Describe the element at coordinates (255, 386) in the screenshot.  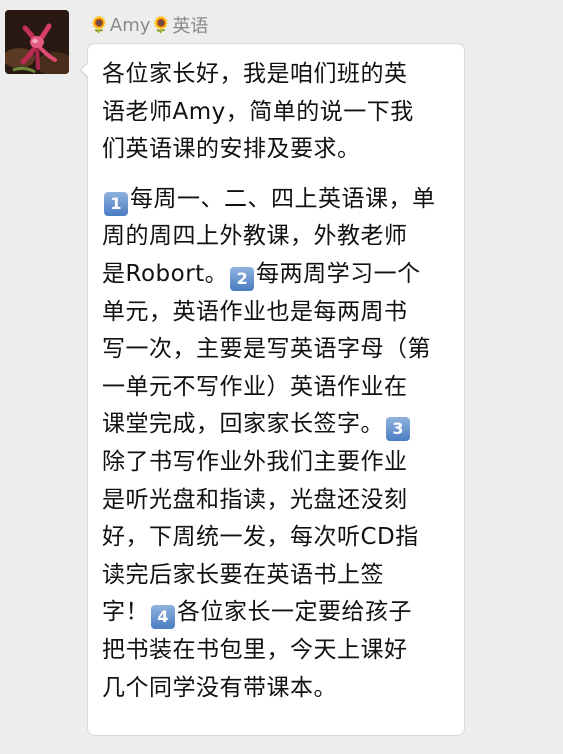
I see `message-line: 一单元不写作业）英语作业在` at that location.